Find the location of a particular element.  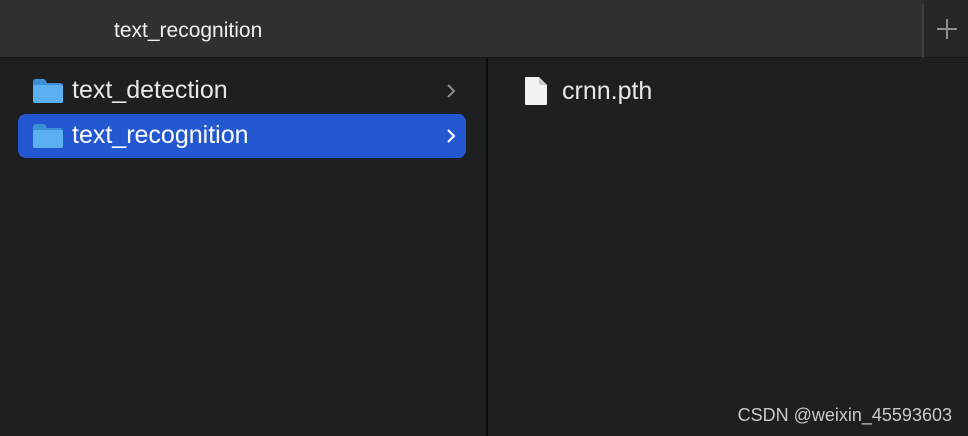

document-icon is located at coordinates (536, 91).